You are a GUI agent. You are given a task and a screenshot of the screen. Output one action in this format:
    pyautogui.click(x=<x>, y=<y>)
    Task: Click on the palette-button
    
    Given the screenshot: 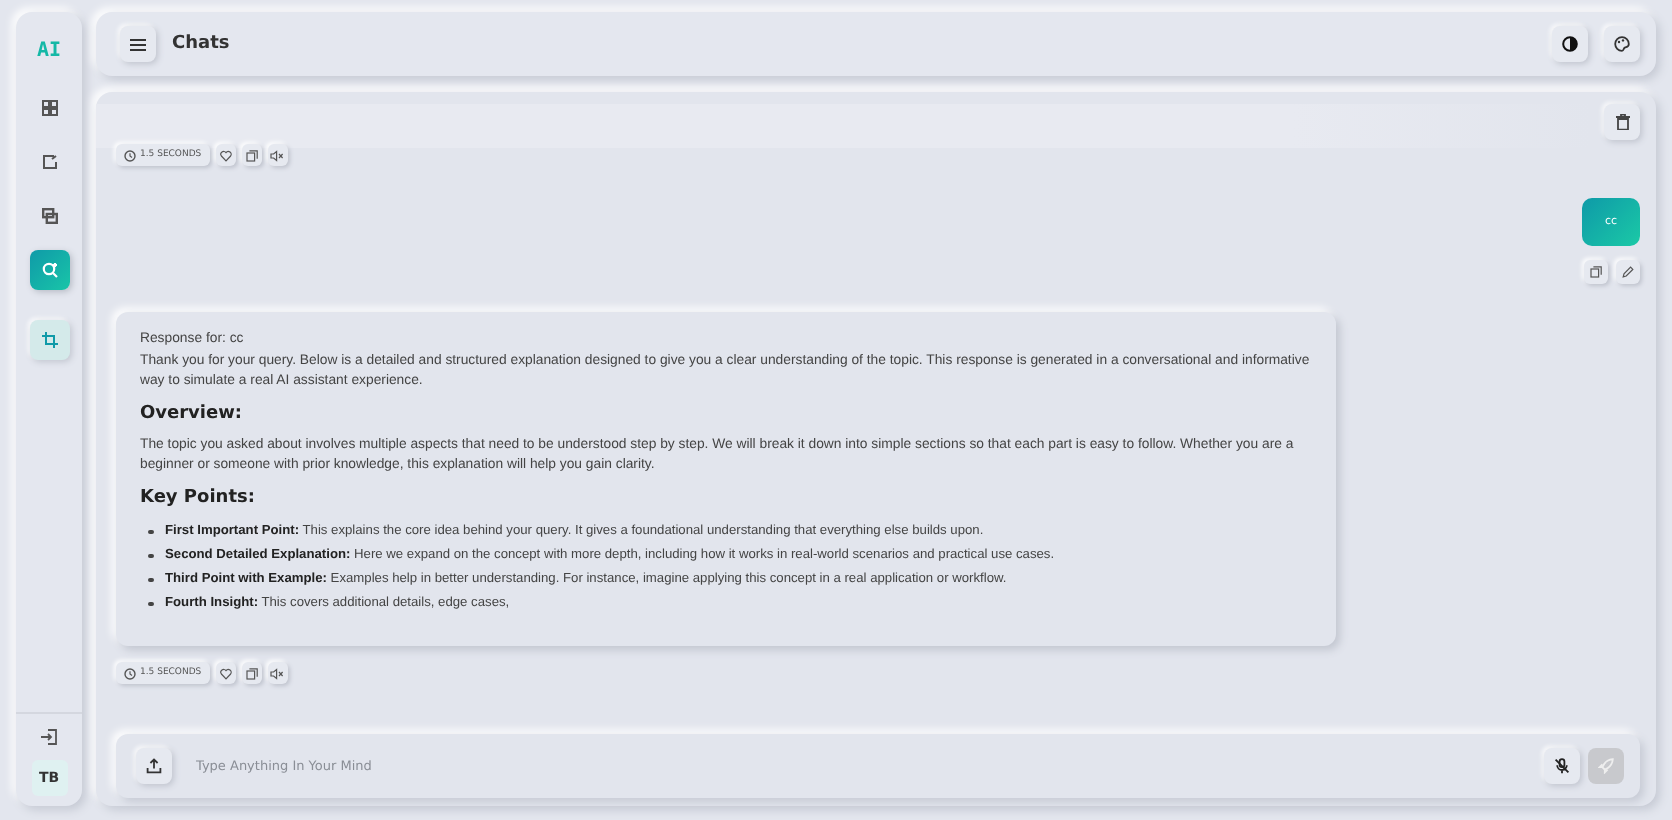 What is the action you would take?
    pyautogui.click(x=1622, y=44)
    